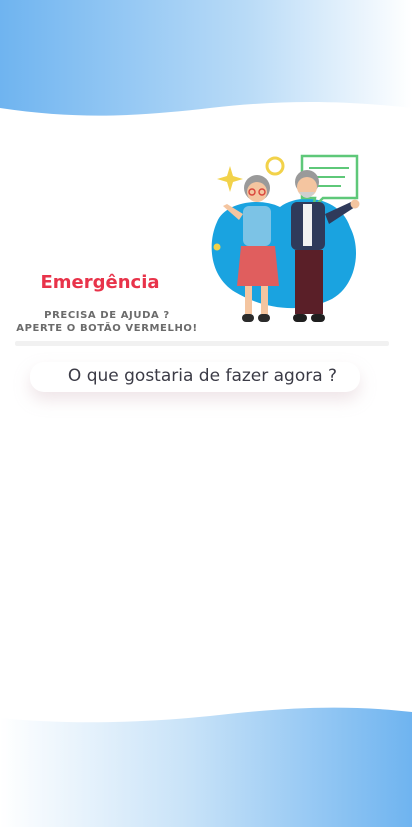 The image size is (412, 827). What do you see at coordinates (107, 315) in the screenshot?
I see `emergency-subtitle-line1: PRECISA DE AJUDA ?` at bounding box center [107, 315].